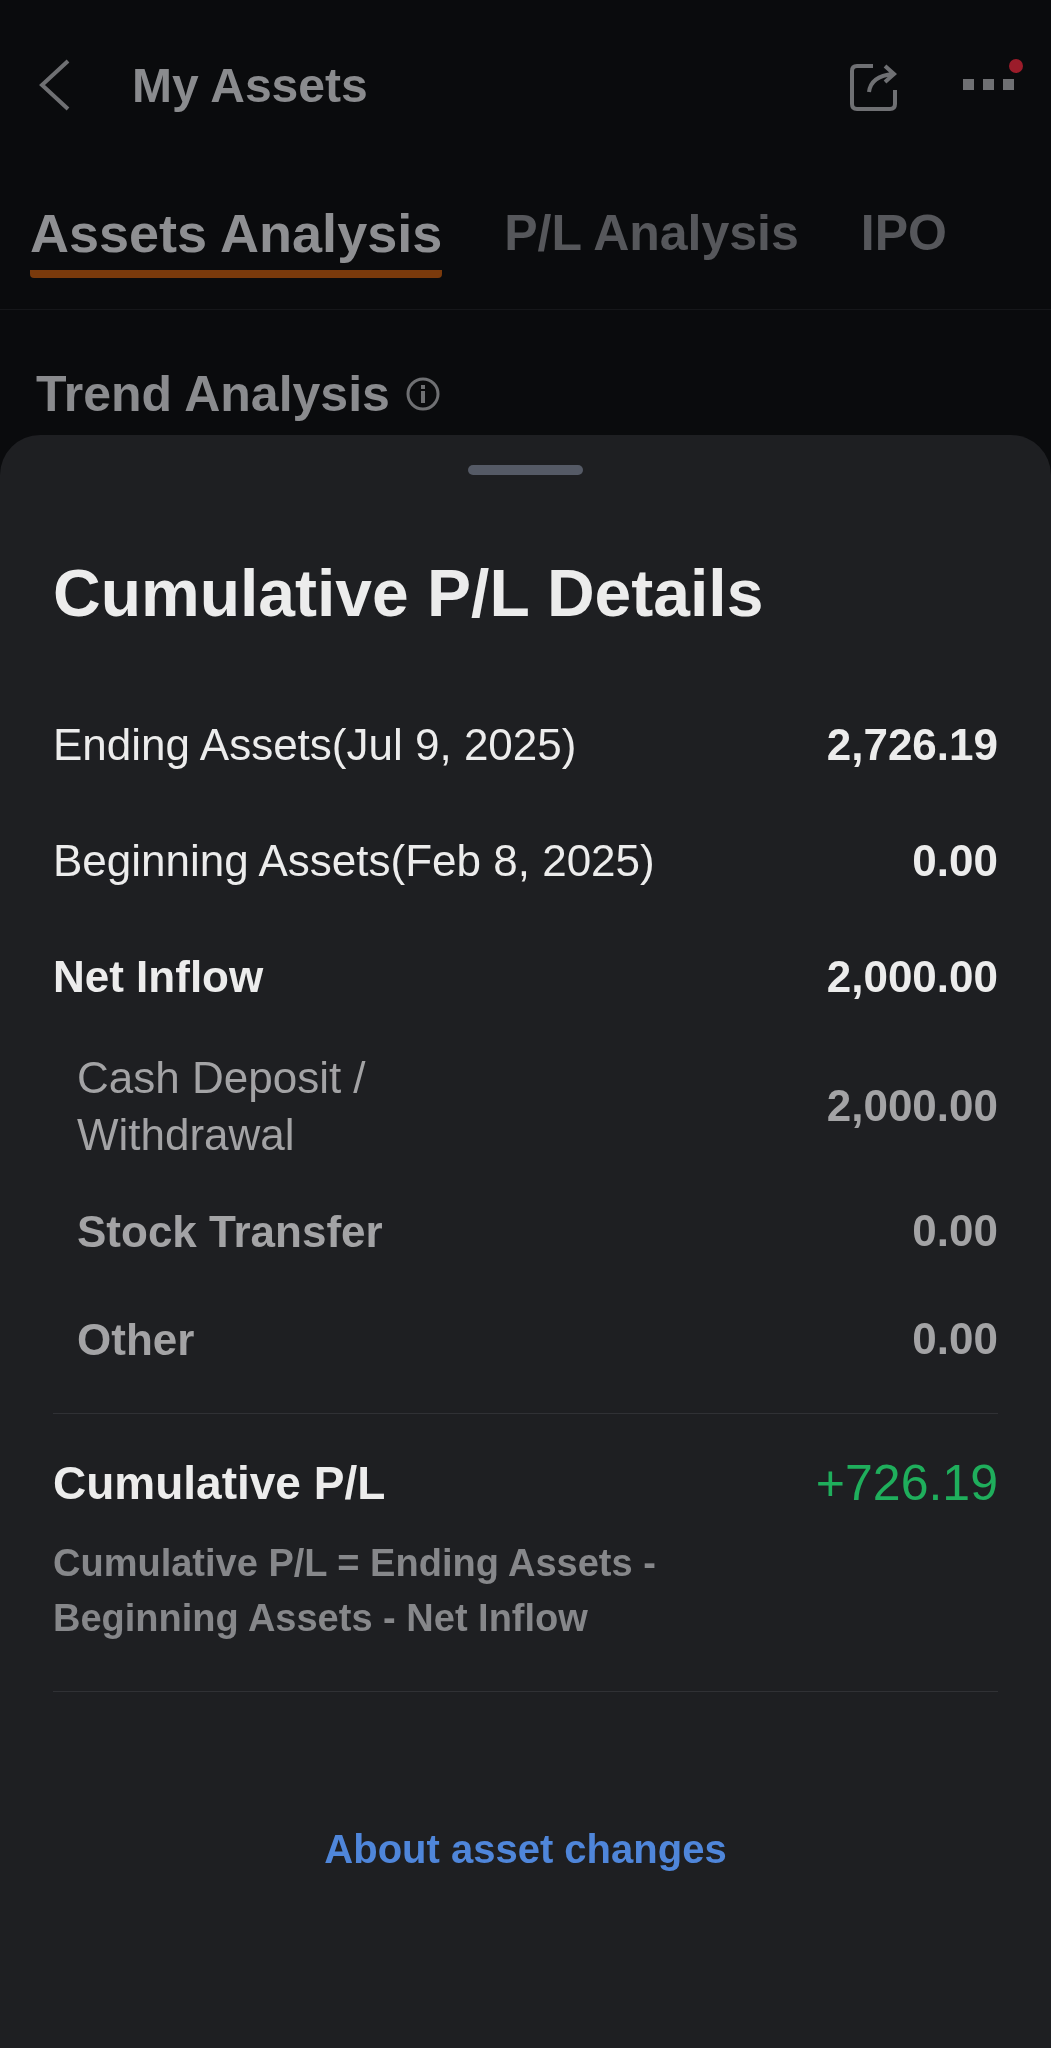 The image size is (1051, 2048). What do you see at coordinates (422, 394) in the screenshot?
I see `info-icon` at bounding box center [422, 394].